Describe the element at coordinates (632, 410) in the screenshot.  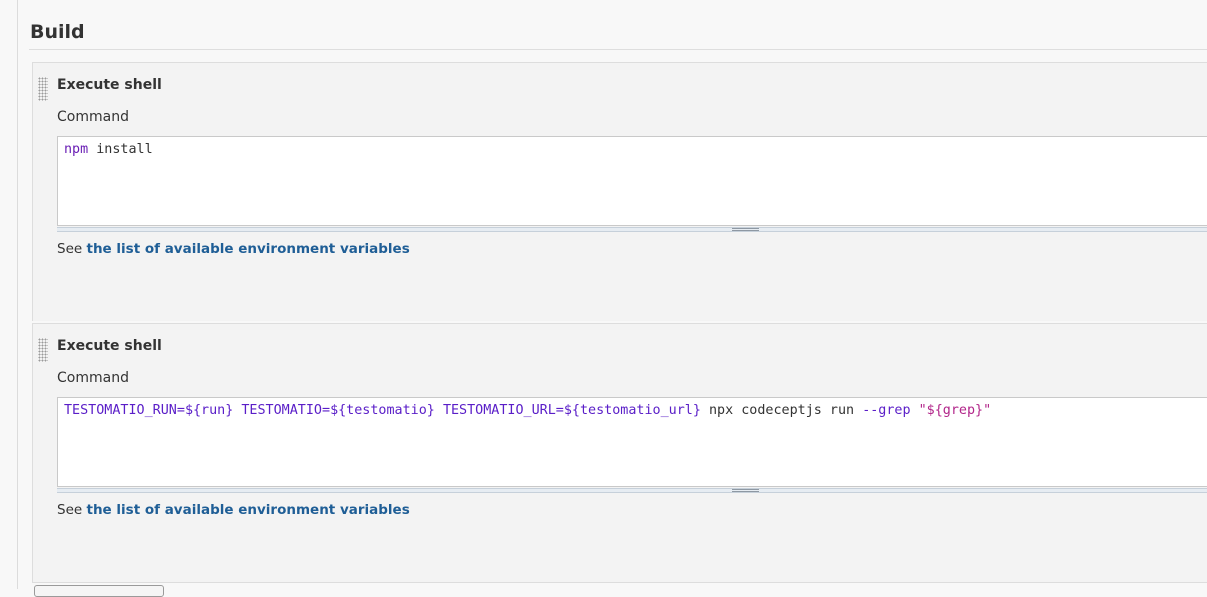
I see `code-token: ${testomatio_url}` at that location.